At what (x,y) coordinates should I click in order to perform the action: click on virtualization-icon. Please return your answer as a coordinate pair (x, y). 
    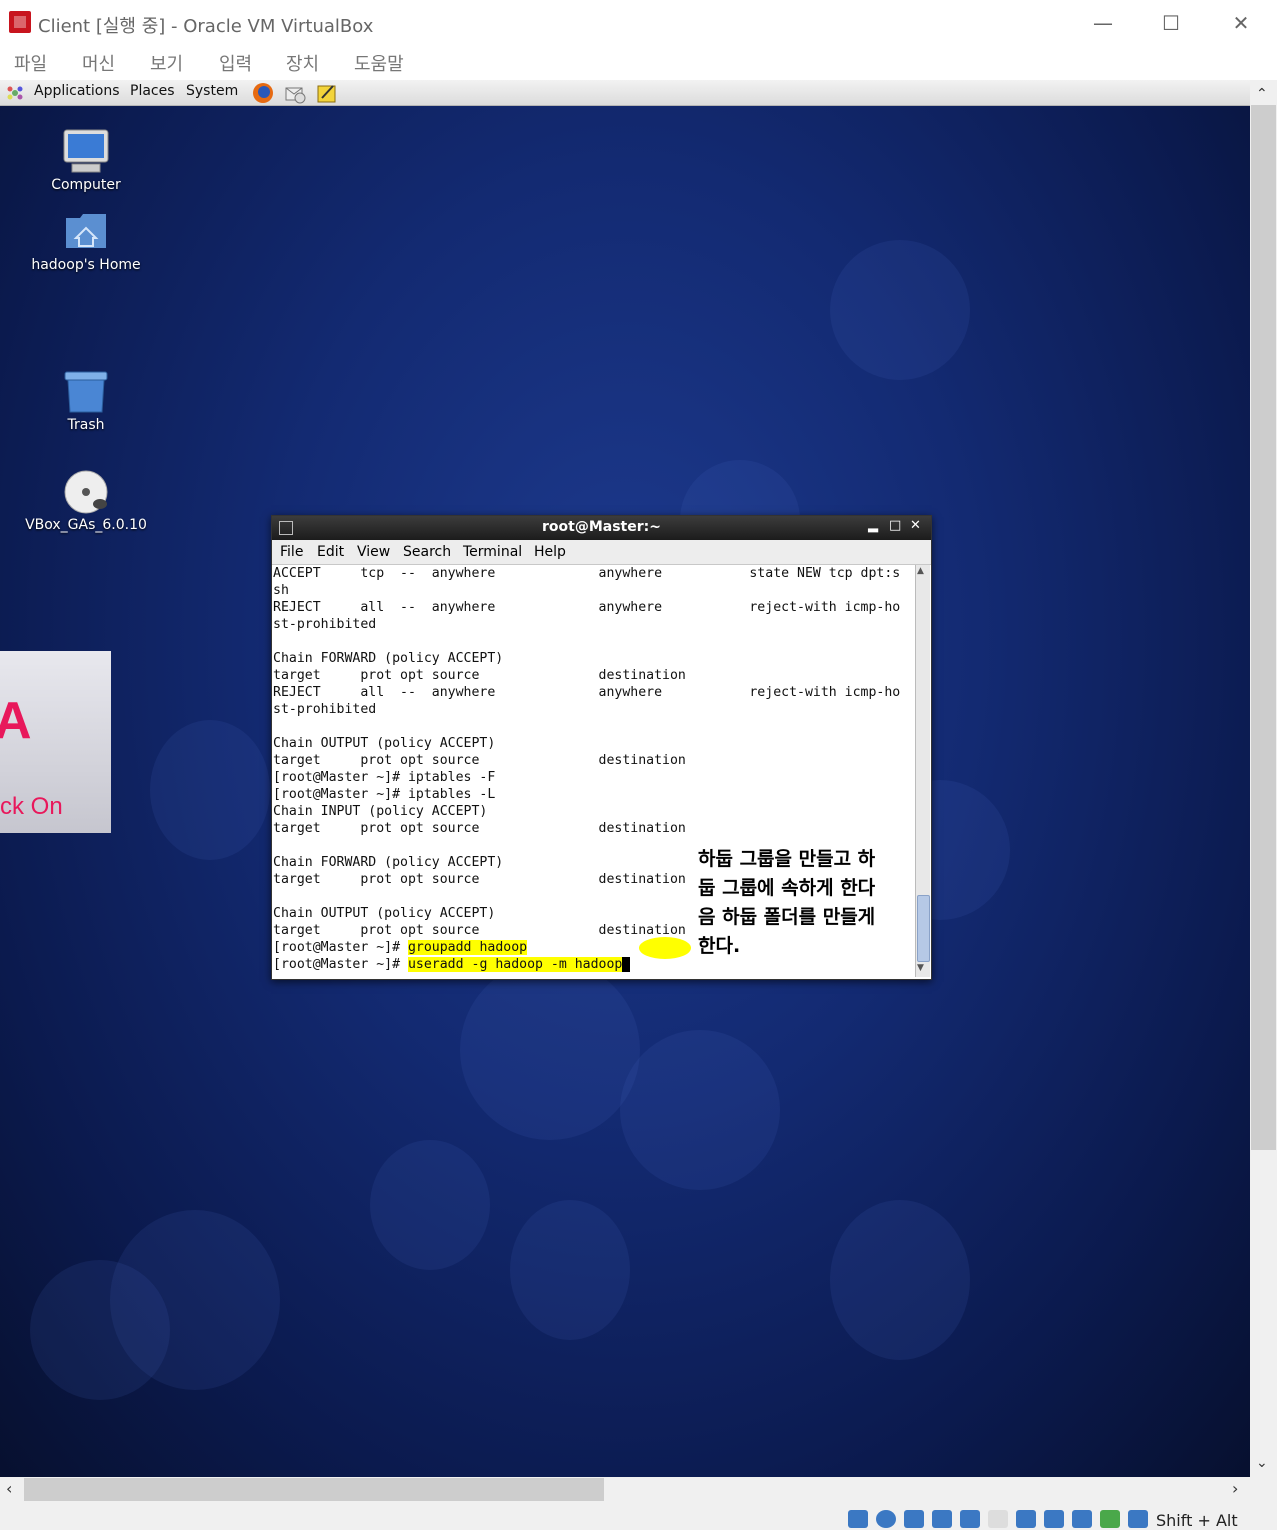
    Looking at the image, I should click on (1082, 1519).